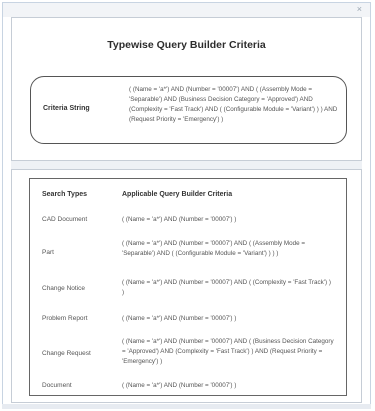  What do you see at coordinates (66, 353) in the screenshot?
I see `row-type-change-request: Change Request` at bounding box center [66, 353].